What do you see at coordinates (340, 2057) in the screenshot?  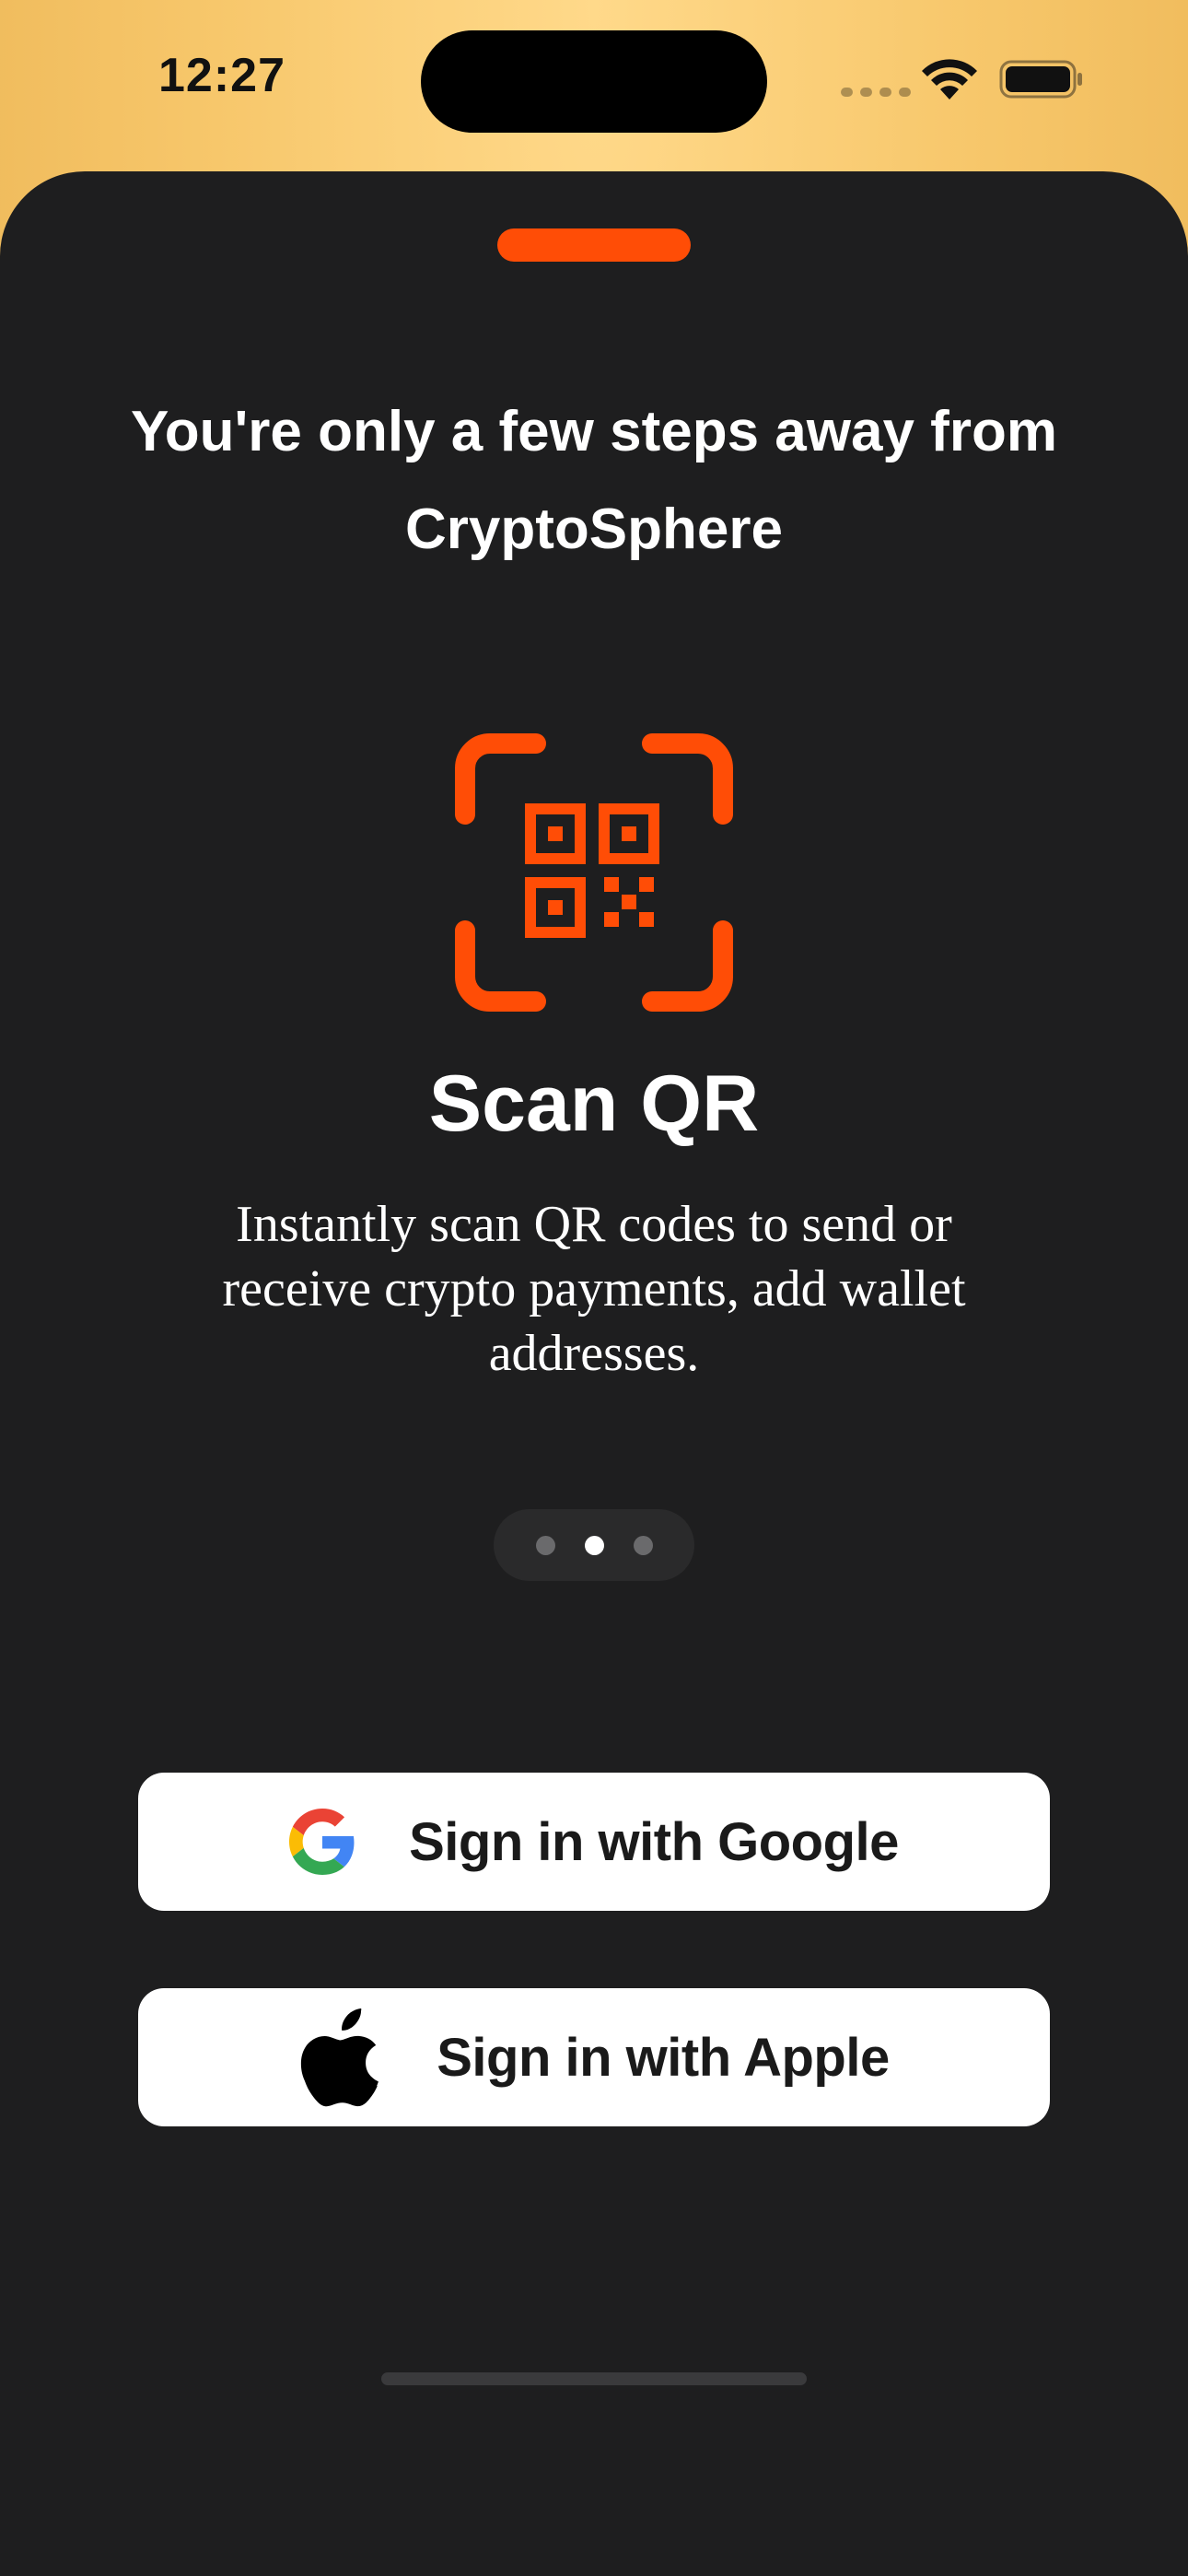 I see `apple-icon` at bounding box center [340, 2057].